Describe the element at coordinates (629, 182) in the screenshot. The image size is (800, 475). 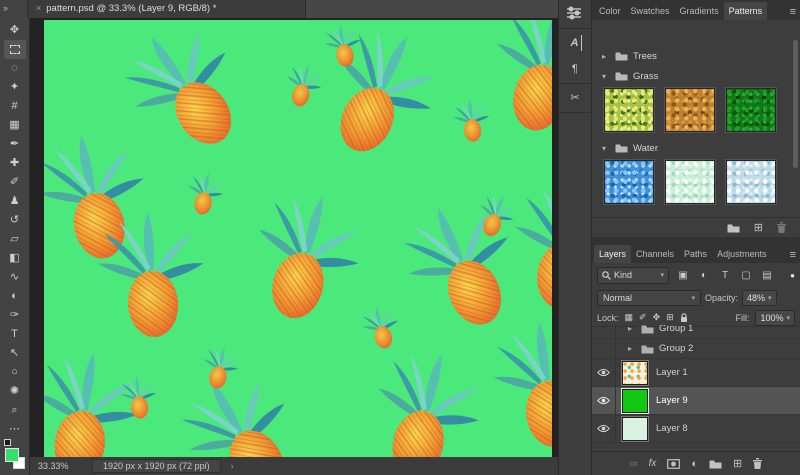
I see `pattern-swatch-water-blue` at that location.